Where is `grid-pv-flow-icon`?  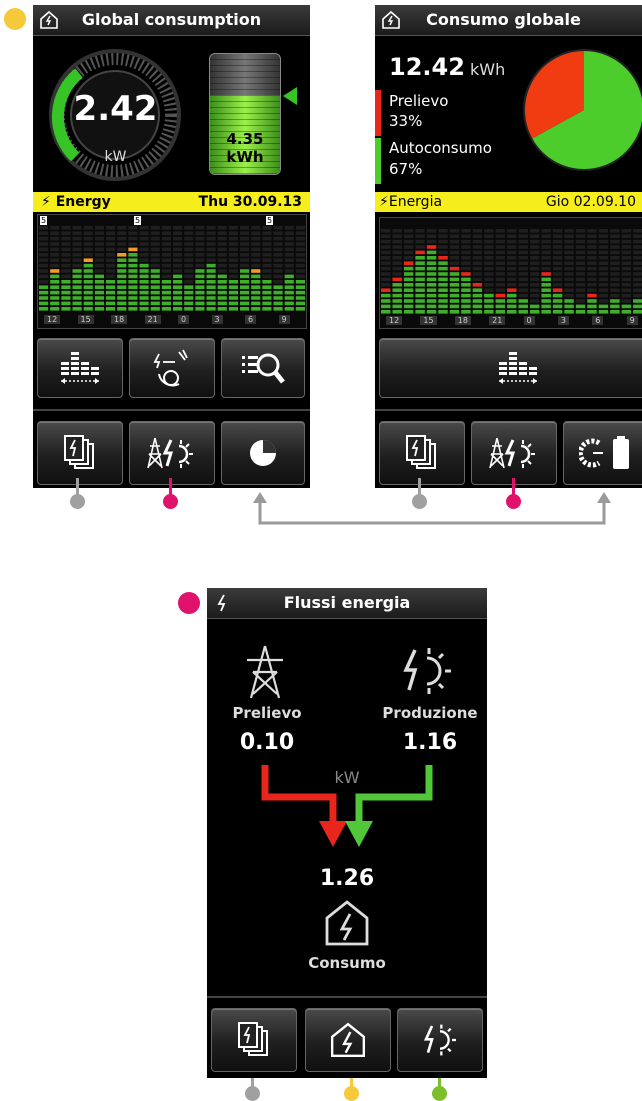
grid-pv-flow-icon is located at coordinates (170, 368).